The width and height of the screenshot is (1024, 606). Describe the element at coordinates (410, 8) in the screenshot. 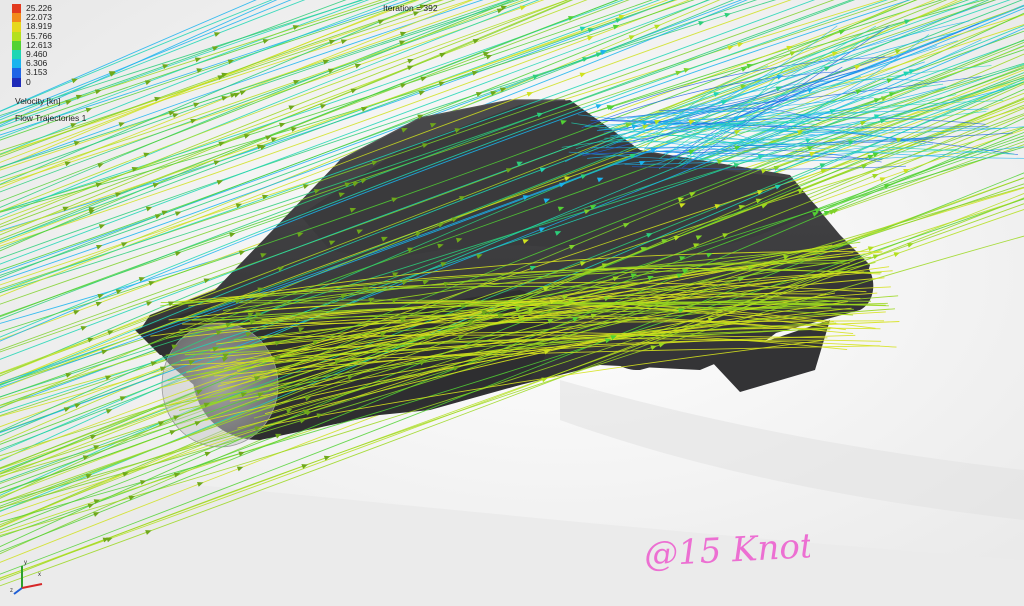

I see `iteration-counter: Iteration = 392` at that location.